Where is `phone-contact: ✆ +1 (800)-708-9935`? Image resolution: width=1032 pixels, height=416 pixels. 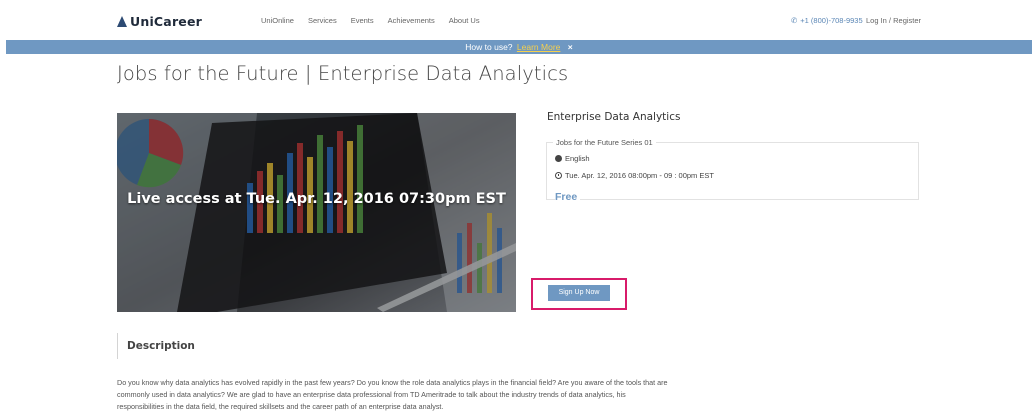 phone-contact: ✆ +1 (800)-708-9935 is located at coordinates (827, 20).